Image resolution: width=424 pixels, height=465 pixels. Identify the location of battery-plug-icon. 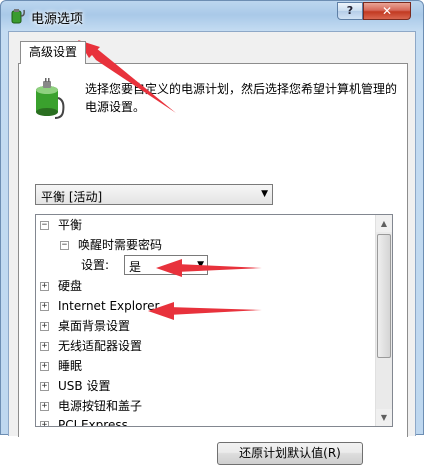
(50, 98).